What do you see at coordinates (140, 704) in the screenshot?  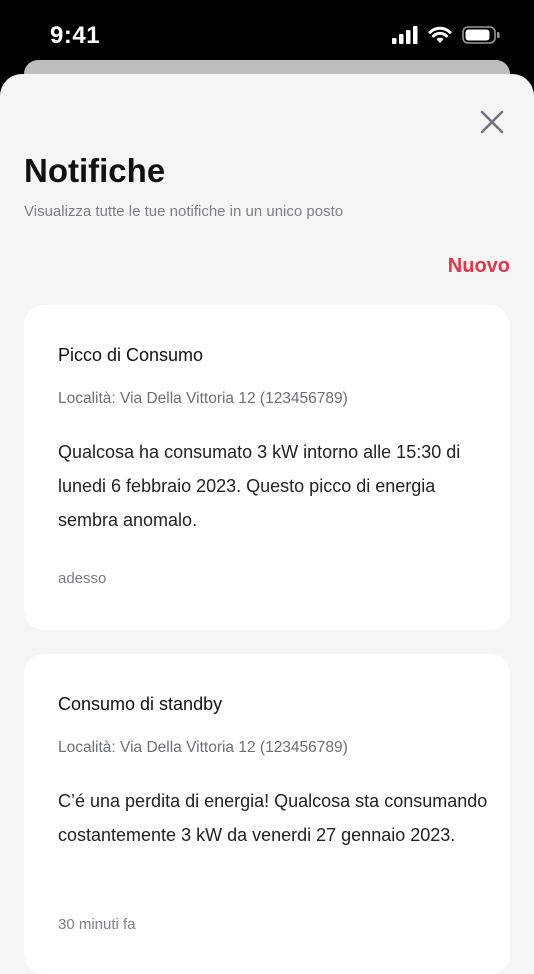 I see `notification-title: Consumo di standby` at bounding box center [140, 704].